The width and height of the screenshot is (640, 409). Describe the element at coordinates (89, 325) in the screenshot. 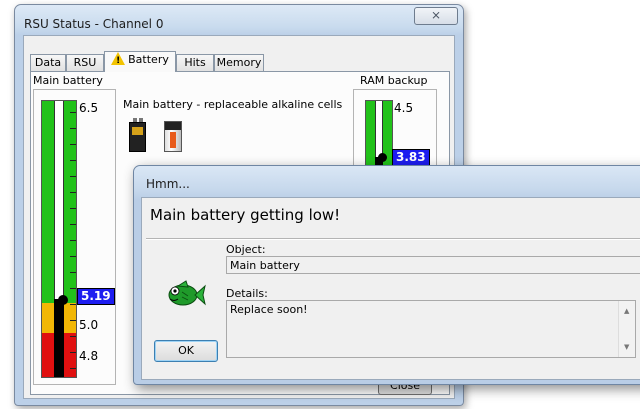

I see `main-gauge-mid-label: 5.0` at that location.